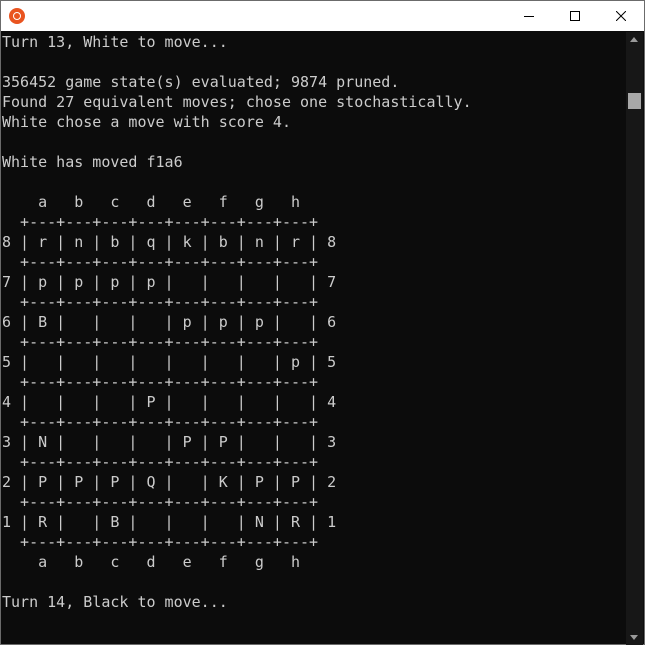 The height and width of the screenshot is (645, 645). I want to click on maximize-button, so click(575, 16).